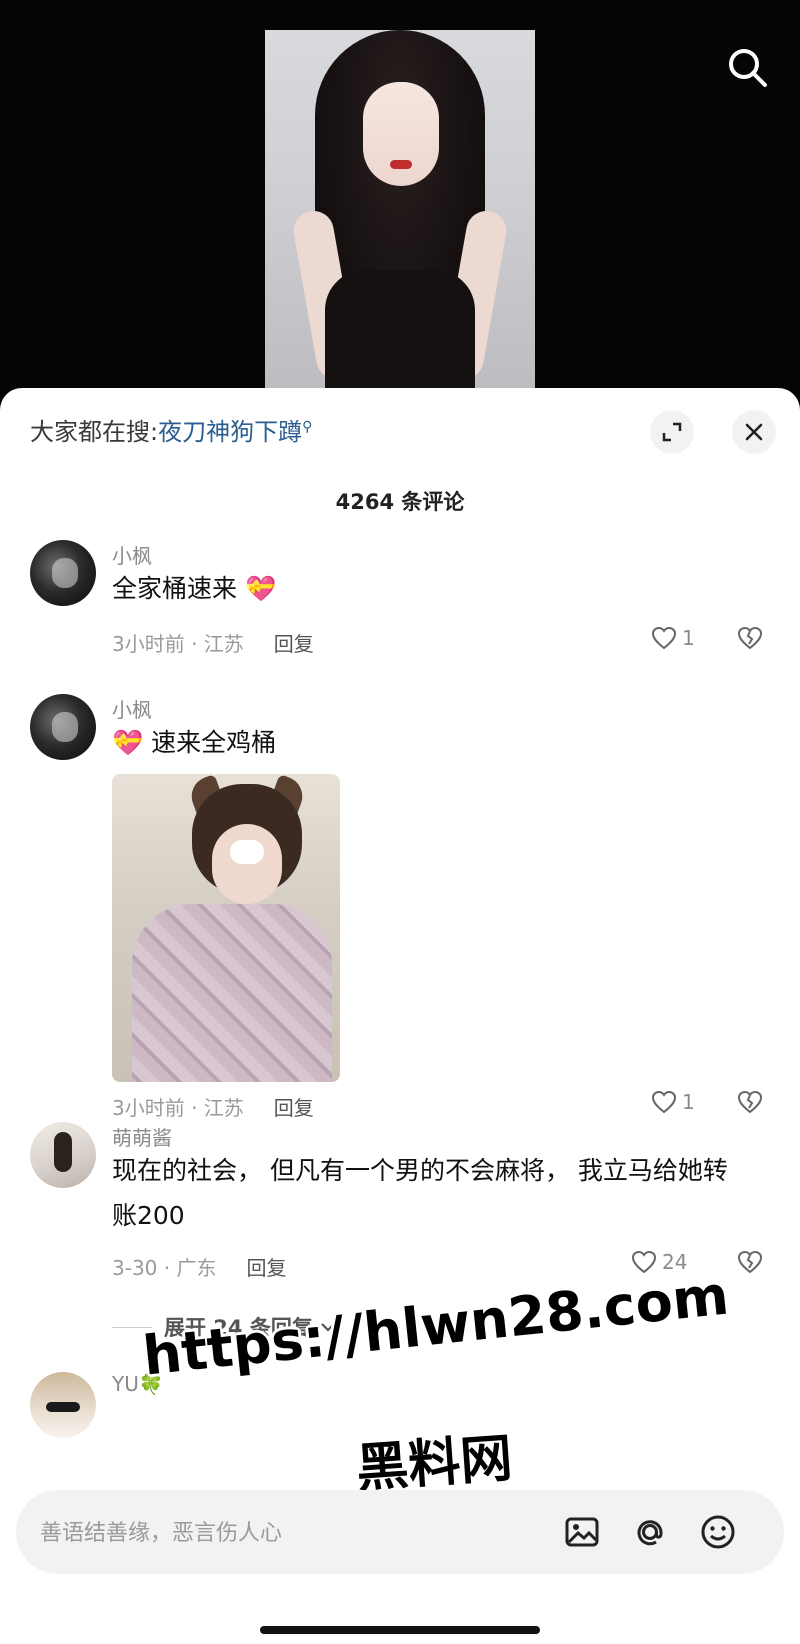  Describe the element at coordinates (235, 432) in the screenshot. I see `hot-search-term: 夜刀神狗下蹲⚲` at that location.